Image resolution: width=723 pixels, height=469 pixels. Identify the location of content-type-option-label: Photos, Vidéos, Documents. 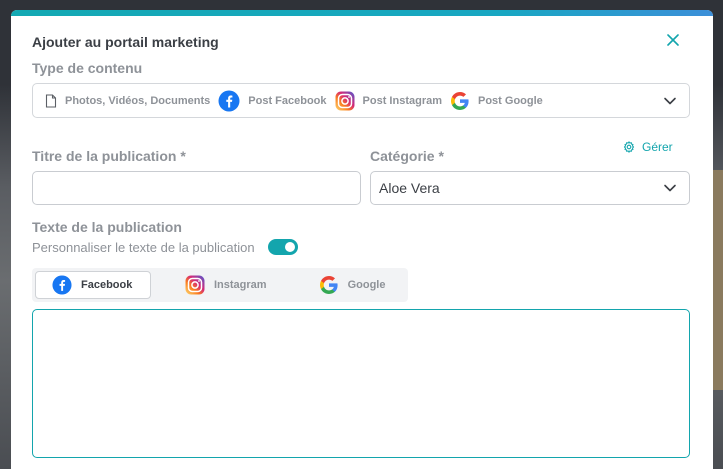
(138, 100).